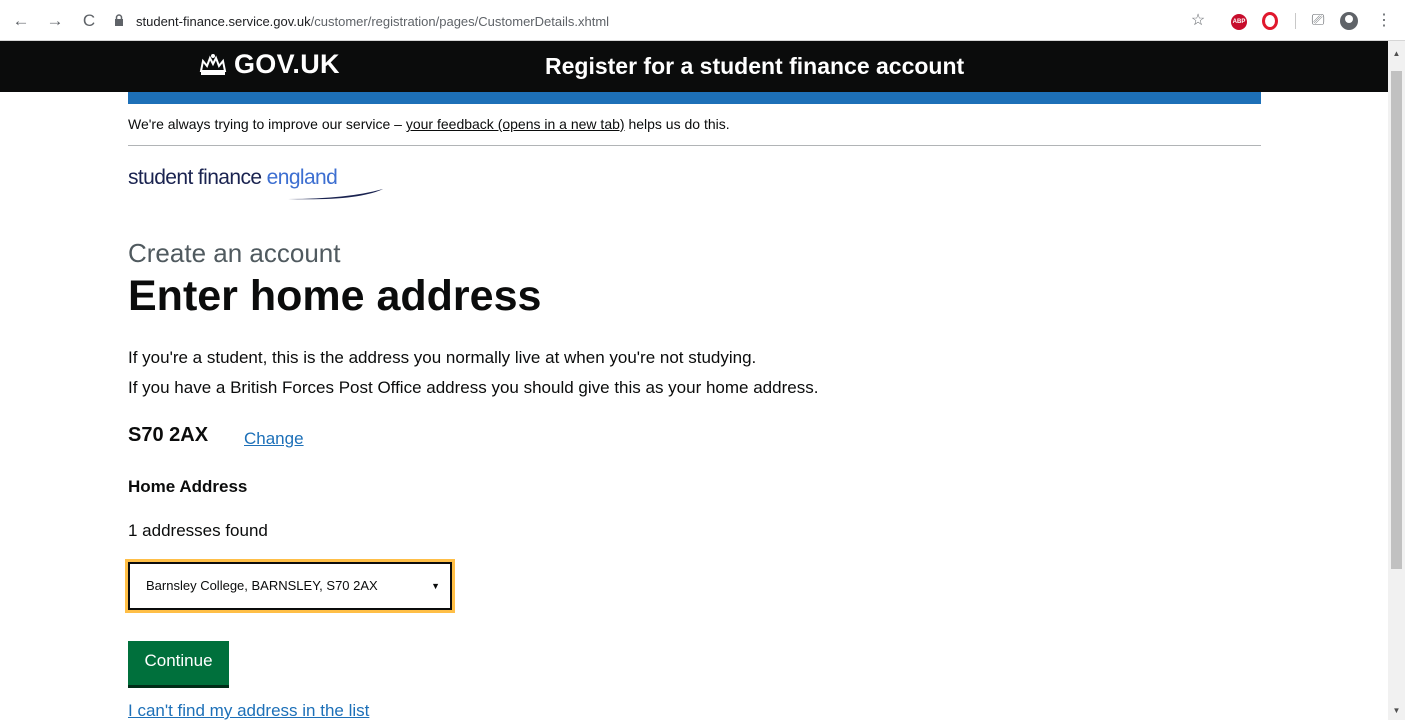  What do you see at coordinates (1396, 53) in the screenshot?
I see `scroll-up-icon: ▲` at bounding box center [1396, 53].